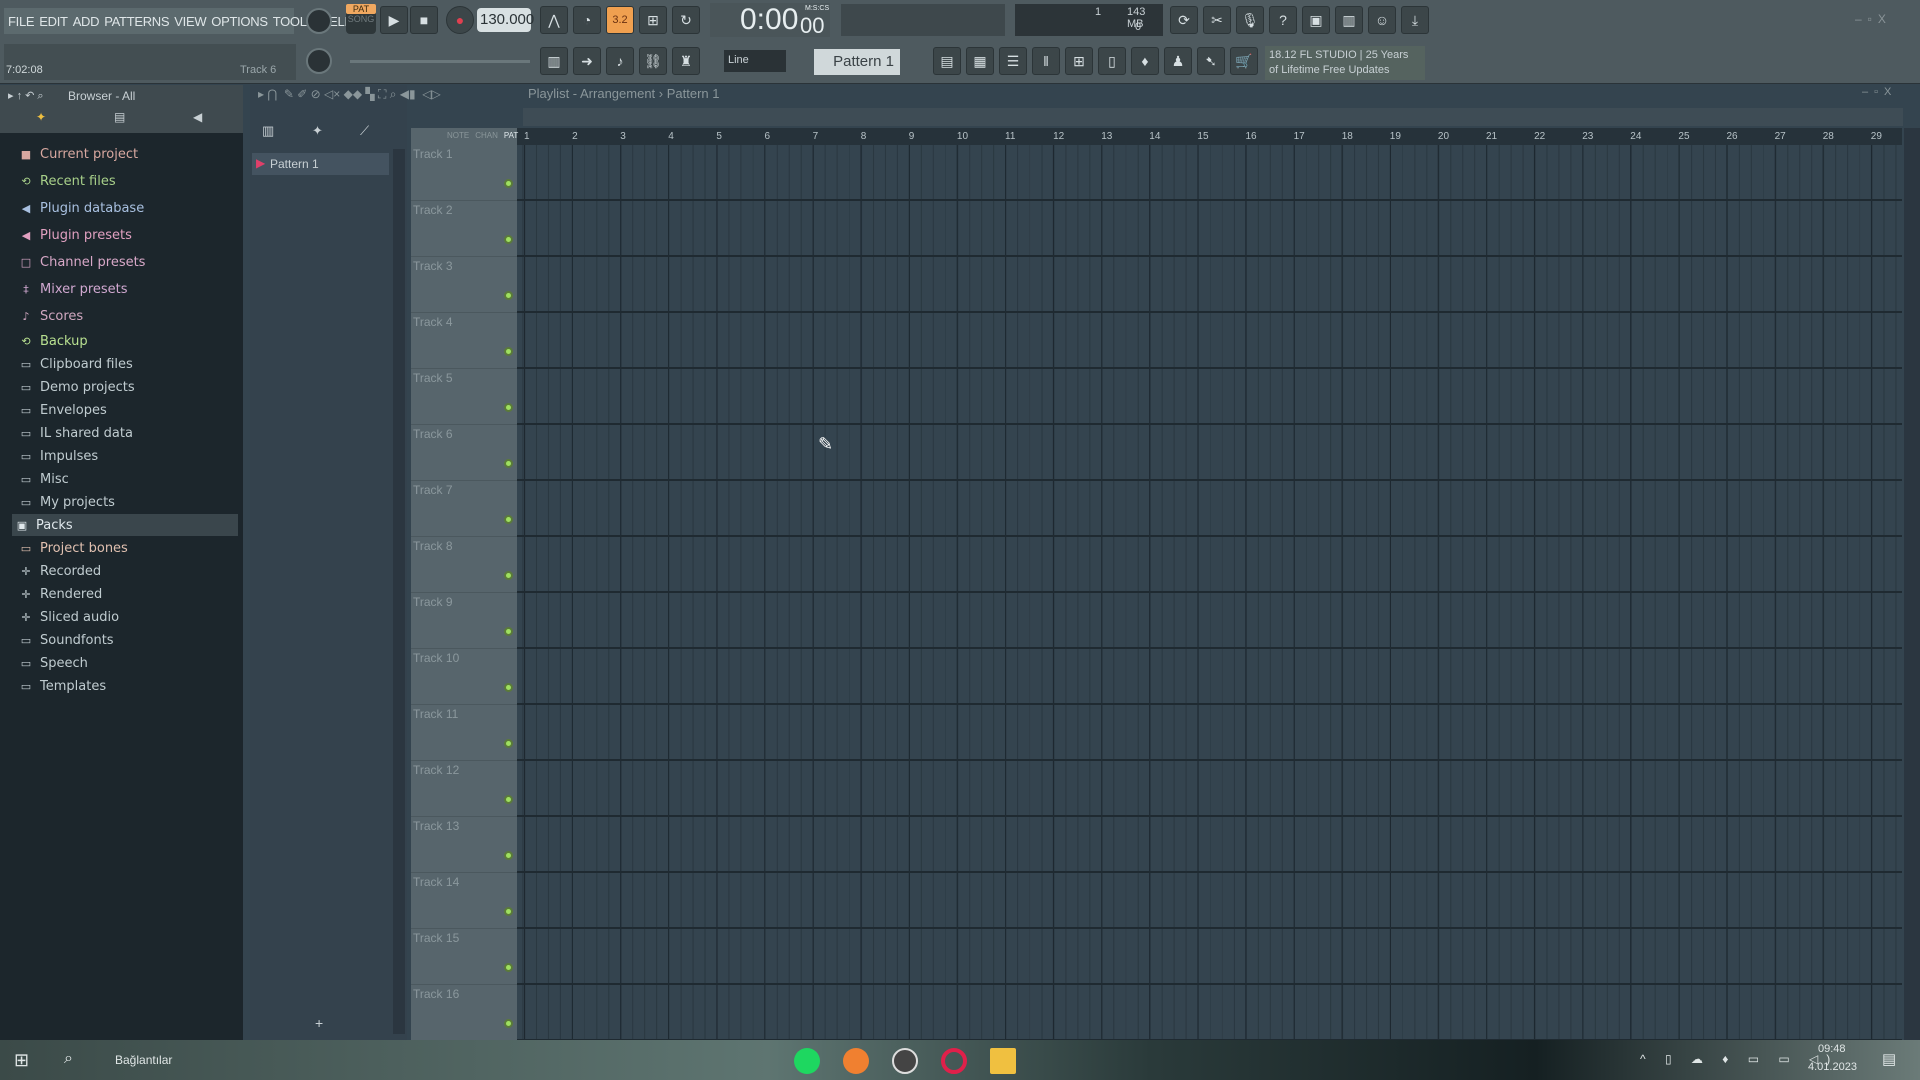  What do you see at coordinates (686, 61) in the screenshot?
I see `tuner-icon: ♜` at bounding box center [686, 61].